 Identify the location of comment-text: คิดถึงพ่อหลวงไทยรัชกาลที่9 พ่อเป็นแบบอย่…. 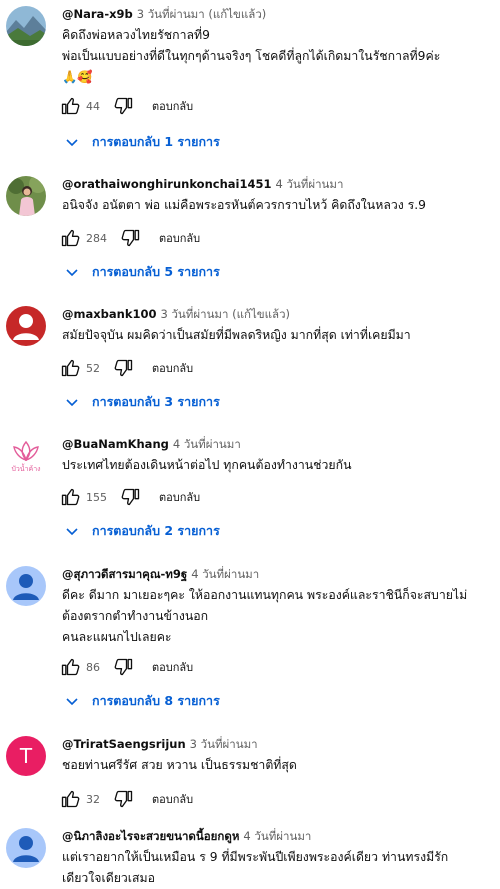
(280, 56).